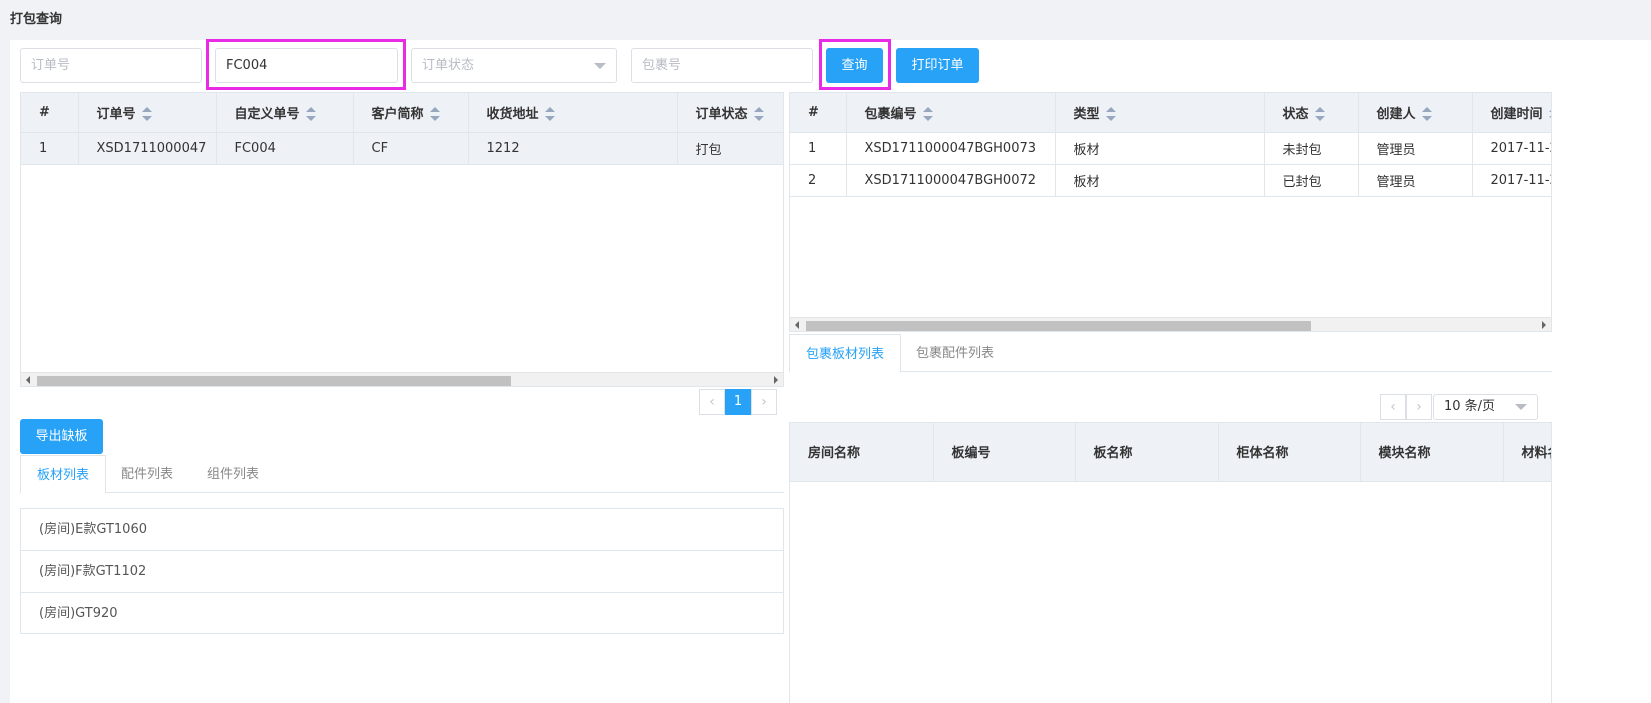  I want to click on column-header: 创建人, so click(1415, 113).